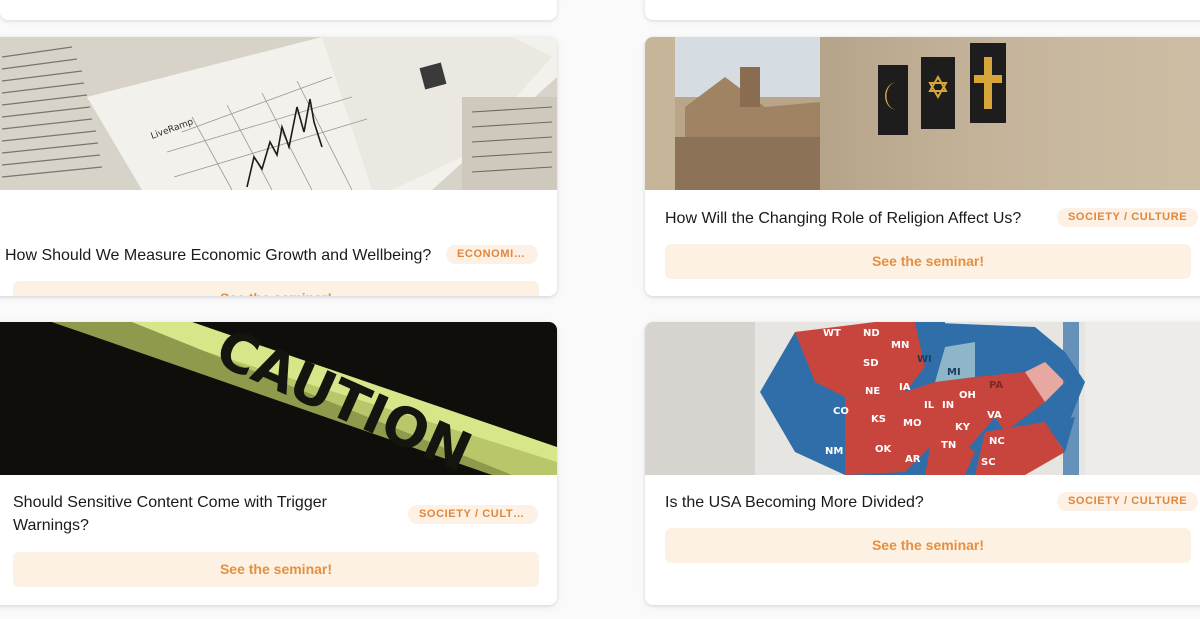 This screenshot has width=1200, height=619. I want to click on state-label: WI, so click(924, 359).